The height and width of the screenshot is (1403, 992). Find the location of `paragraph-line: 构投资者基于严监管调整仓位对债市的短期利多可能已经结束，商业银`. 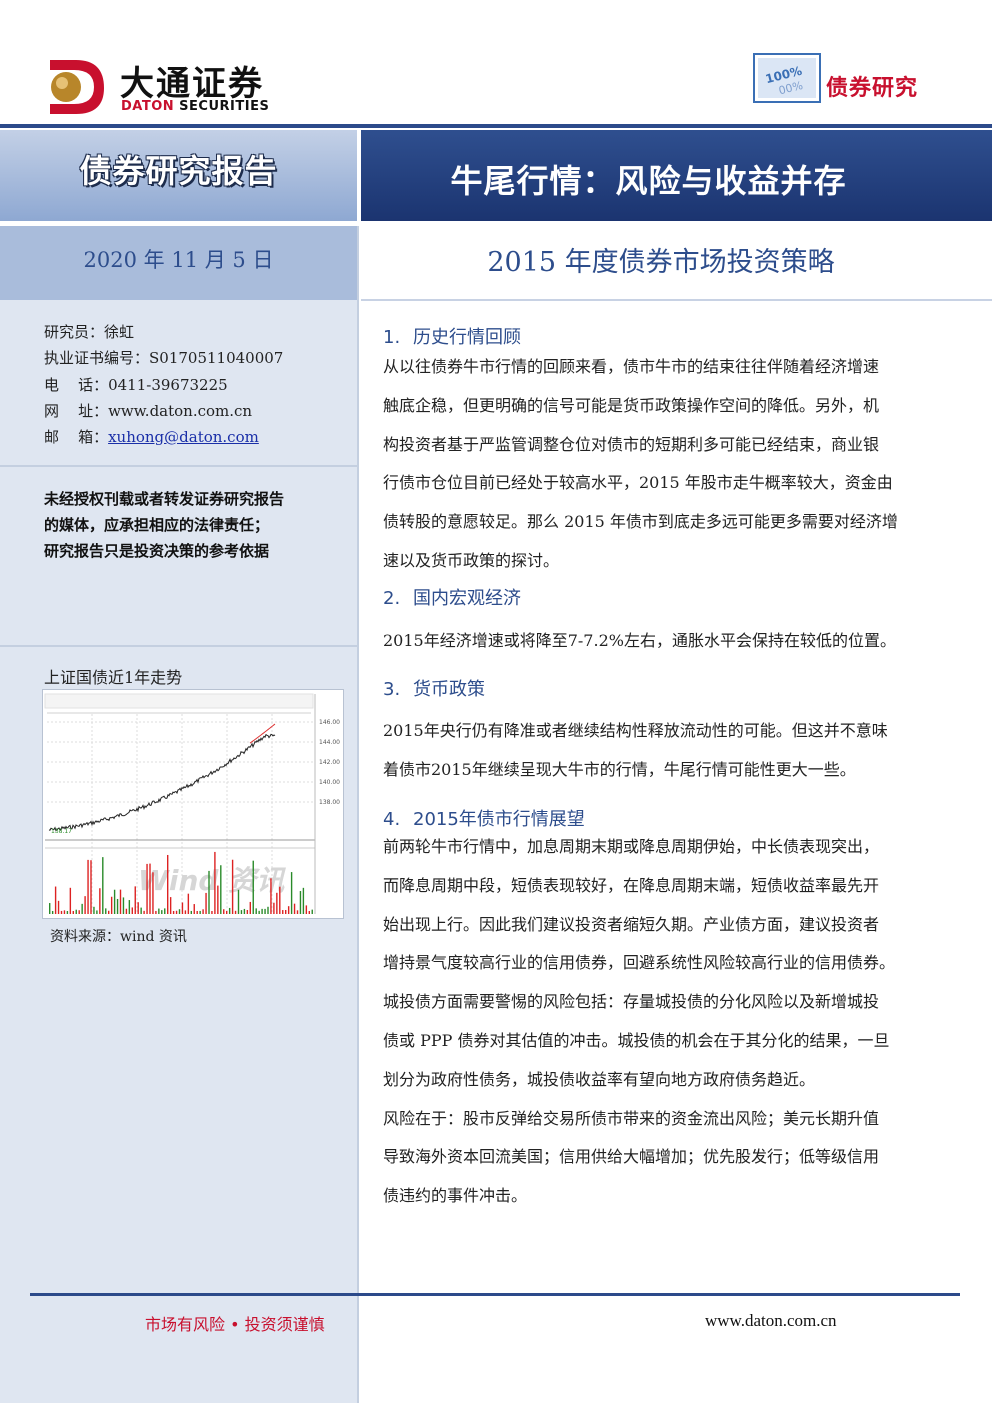

paragraph-line: 构投资者基于严监管调整仓位对债市的短期利多可能已经结束，商业银 is located at coordinates (631, 444).